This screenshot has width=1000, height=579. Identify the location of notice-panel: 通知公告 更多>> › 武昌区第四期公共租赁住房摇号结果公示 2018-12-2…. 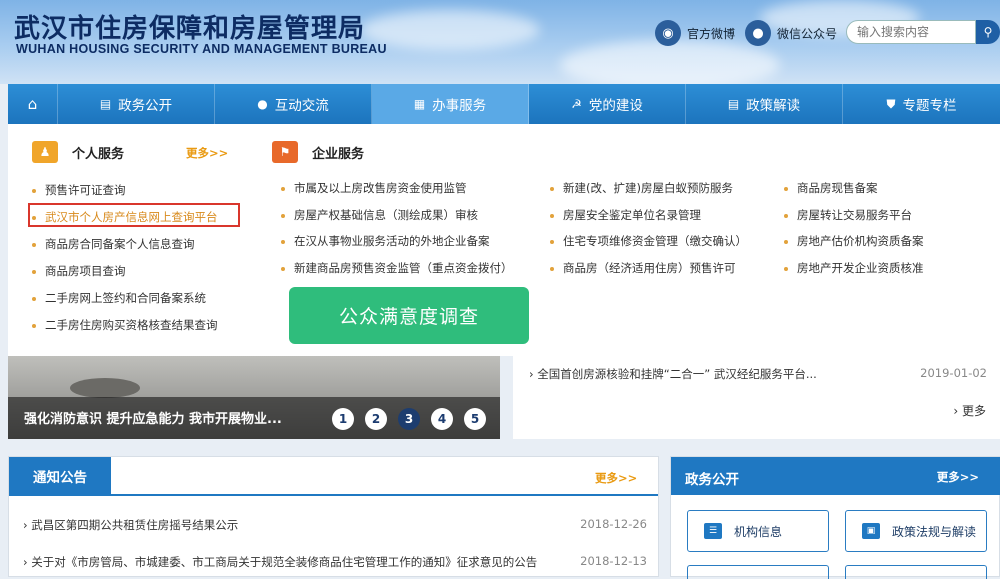
(333, 516).